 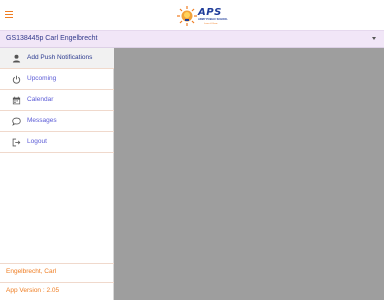 I want to click on student-selector-label: GS138445p Carl Engelbrecht, so click(x=52, y=38).